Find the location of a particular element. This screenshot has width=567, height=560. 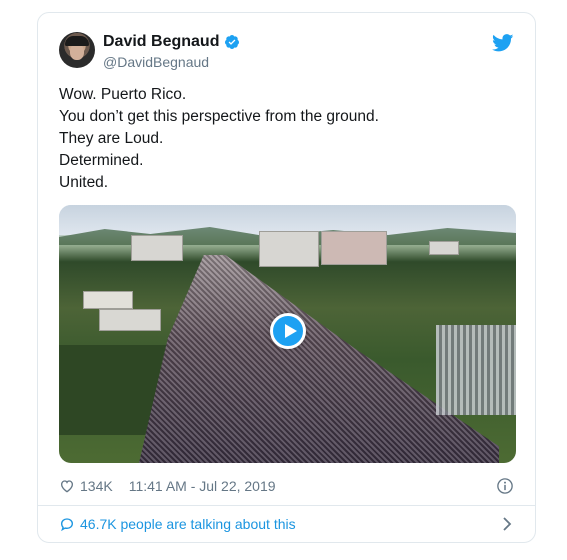

conversation-link: 46.7K people are talking about this is located at coordinates (286, 524).